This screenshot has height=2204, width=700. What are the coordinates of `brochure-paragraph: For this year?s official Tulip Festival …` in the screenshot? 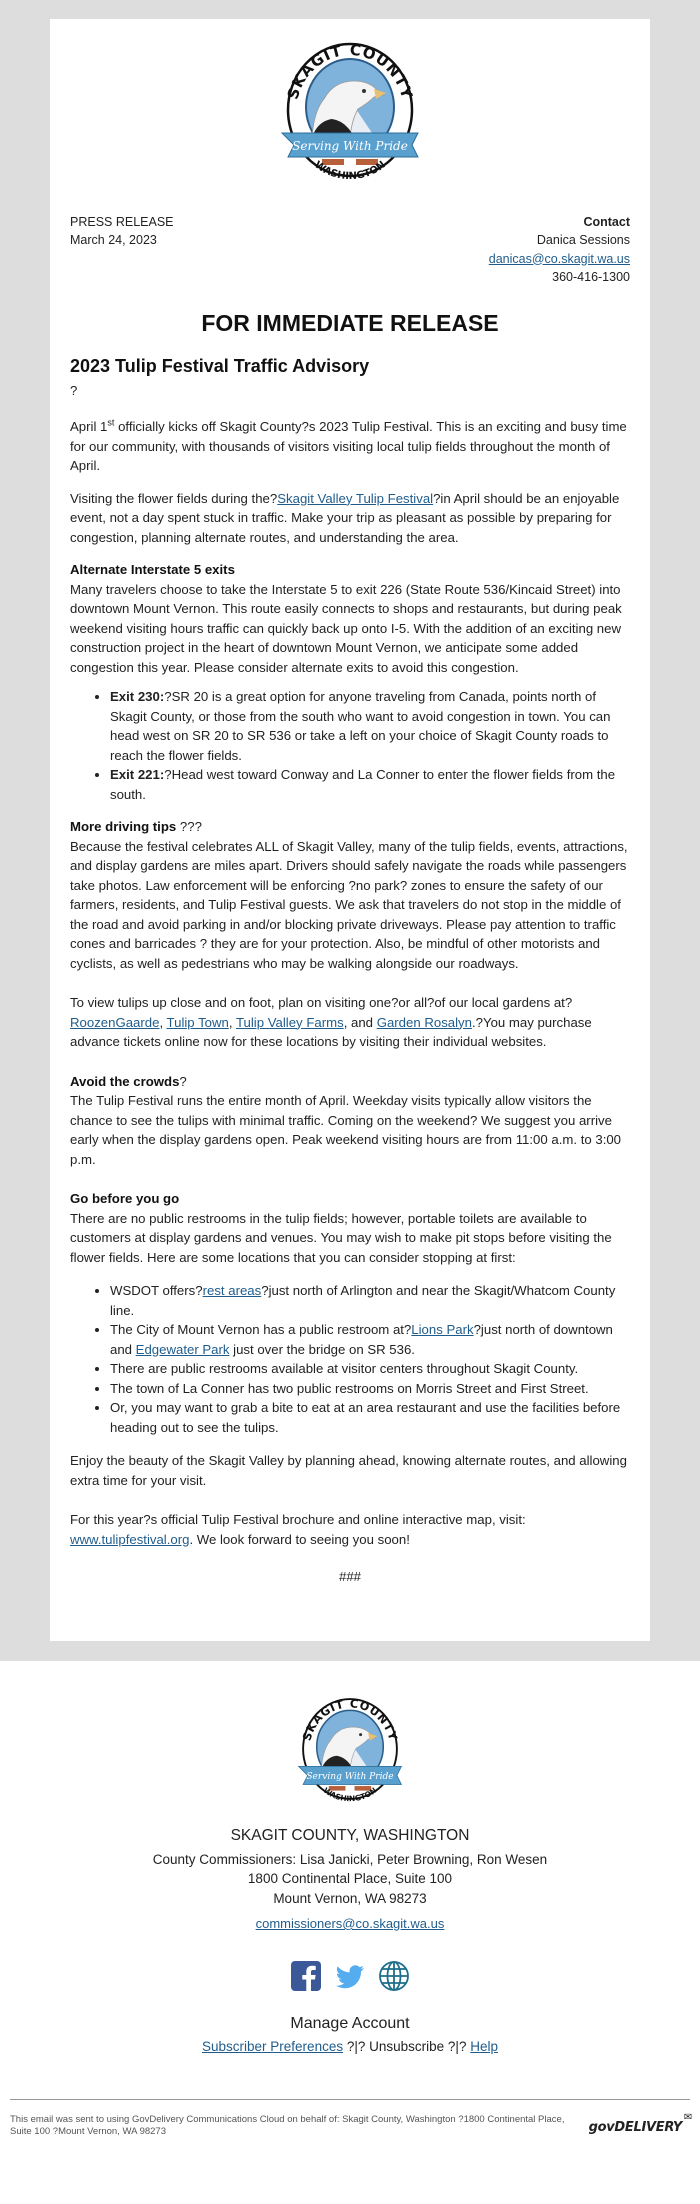 It's located at (350, 1529).